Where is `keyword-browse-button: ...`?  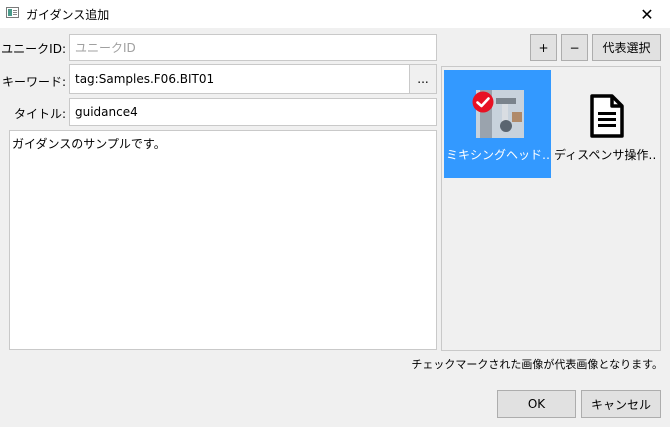
keyword-browse-button: ... is located at coordinates (423, 79).